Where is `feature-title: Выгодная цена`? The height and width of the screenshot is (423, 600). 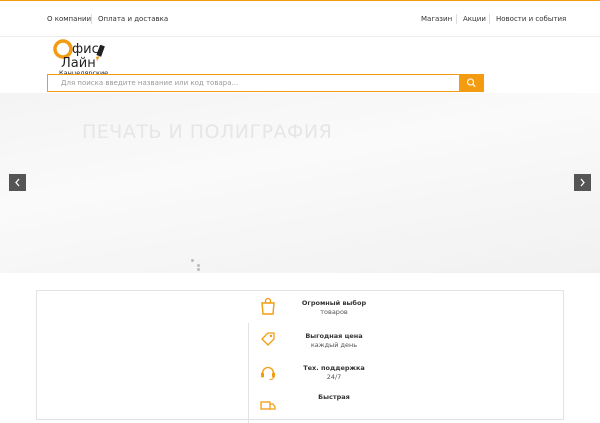 feature-title: Выгодная цена is located at coordinates (334, 336).